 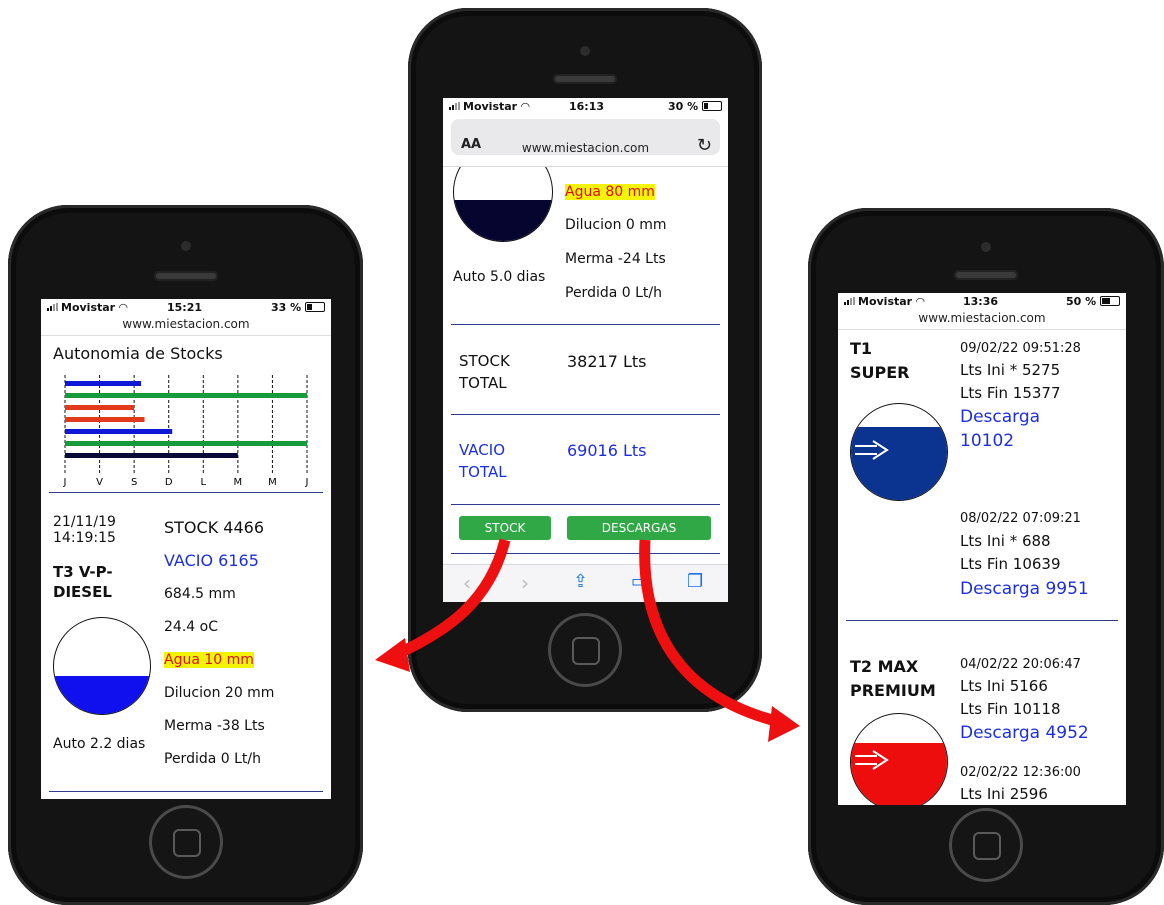 I want to click on discharge3-ini: Lts Ini 5166, so click(x=1004, y=686).